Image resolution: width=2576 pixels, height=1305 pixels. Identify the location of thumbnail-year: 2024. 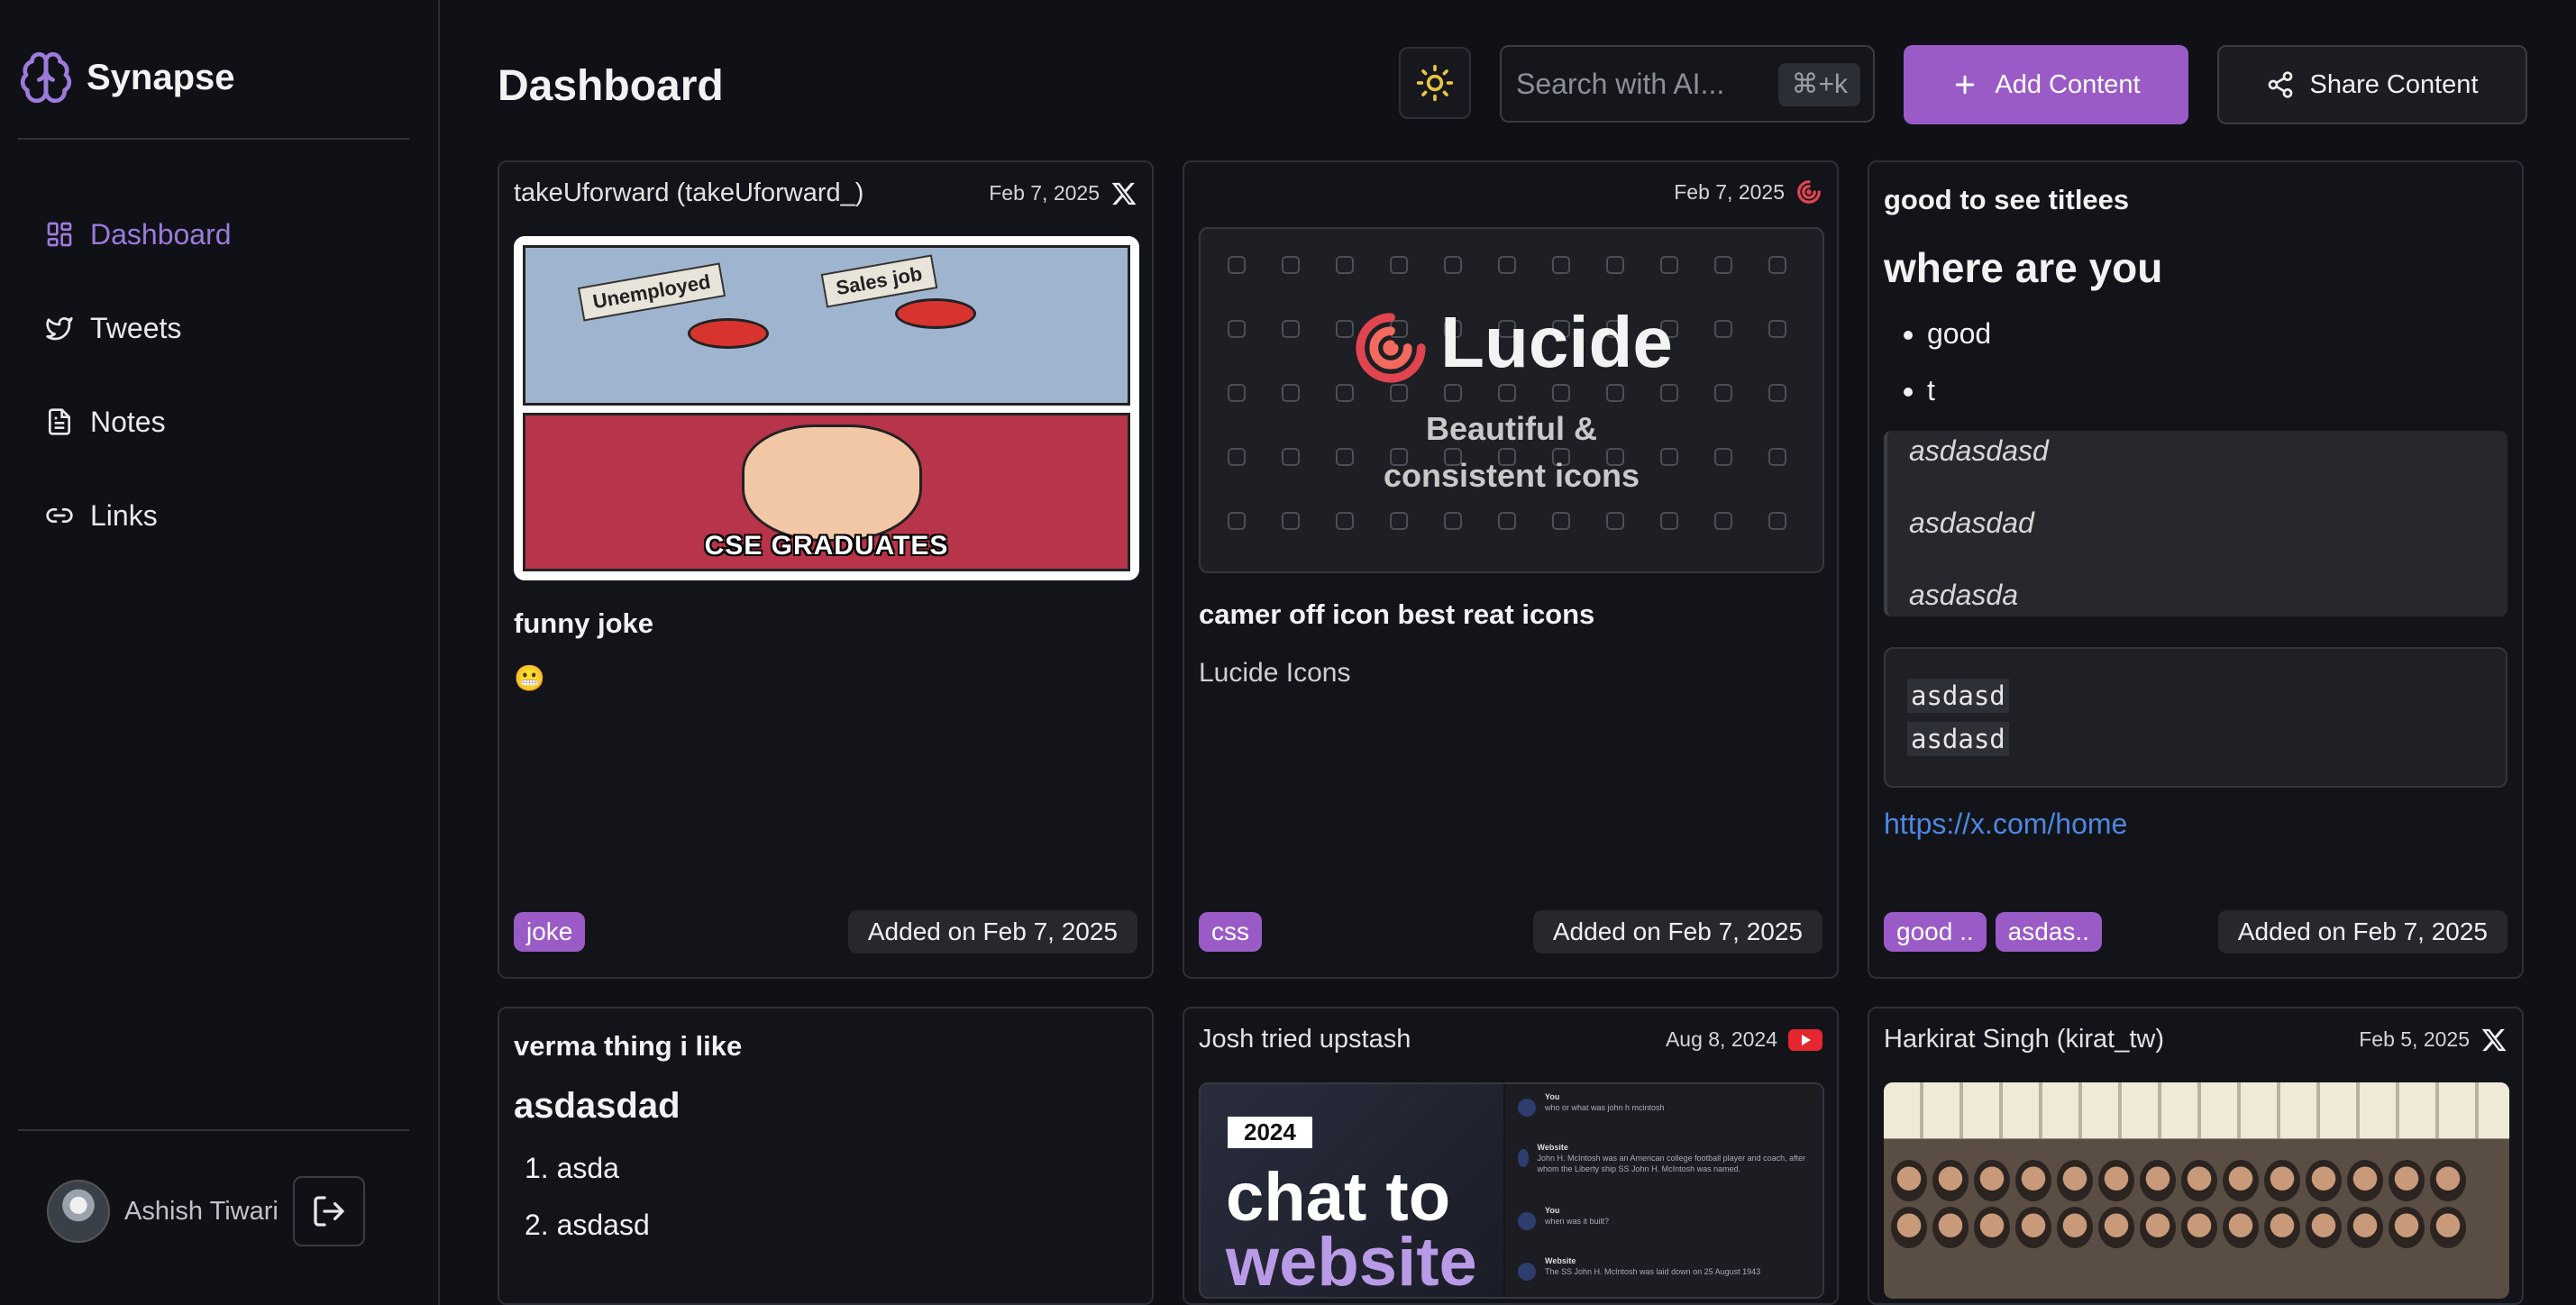
(1270, 1132).